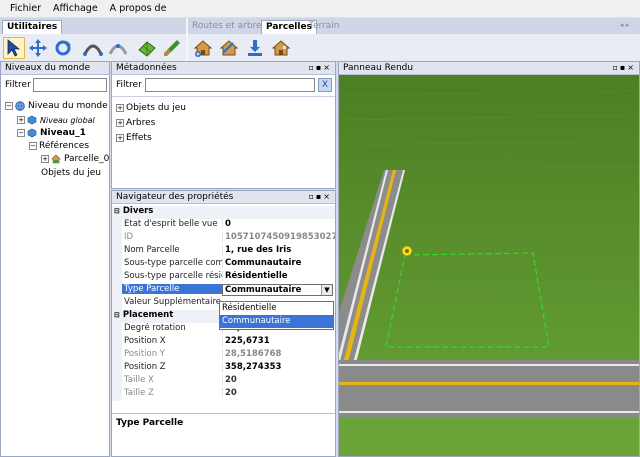  Describe the element at coordinates (118, 48) in the screenshot. I see `road-curve-alt-button` at that location.